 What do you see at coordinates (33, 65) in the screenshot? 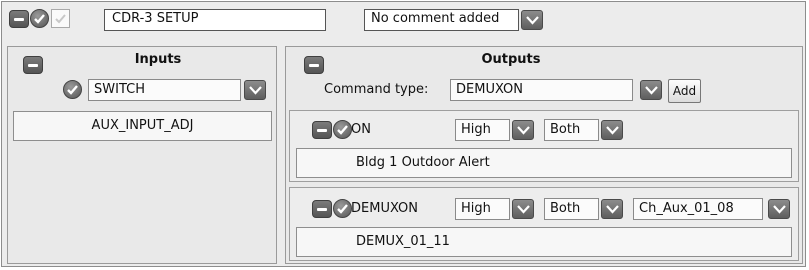
I see `inputs-minus-icon` at bounding box center [33, 65].